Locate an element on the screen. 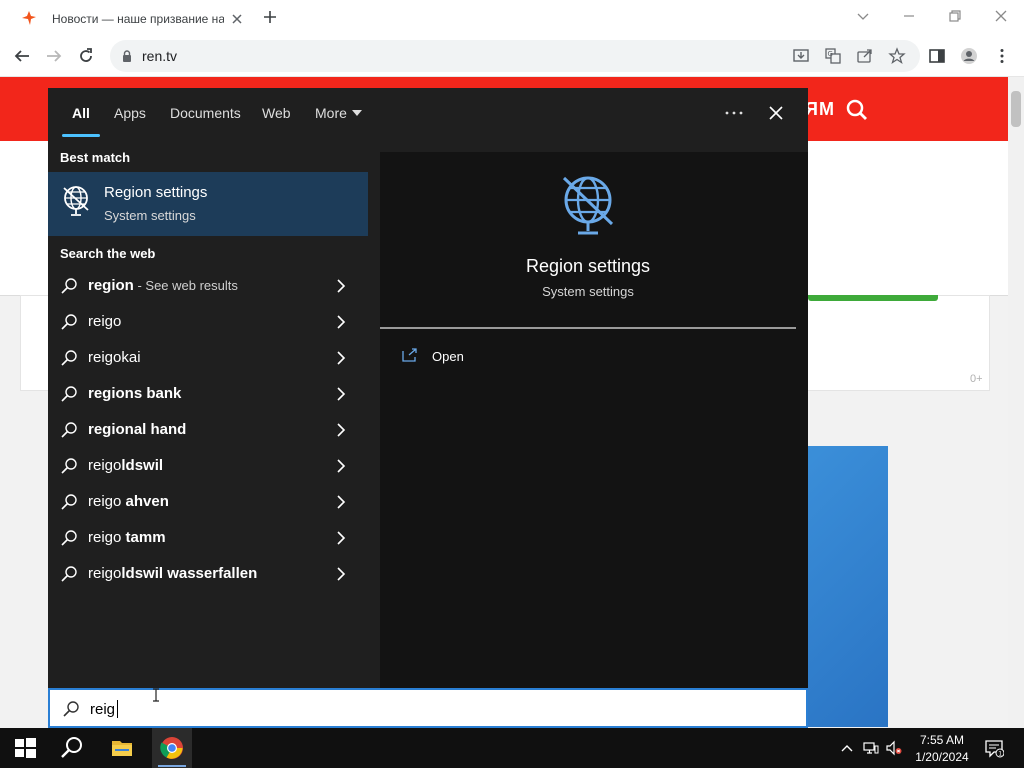  tab-title: Новости — наше призвание на is located at coordinates (138, 19).